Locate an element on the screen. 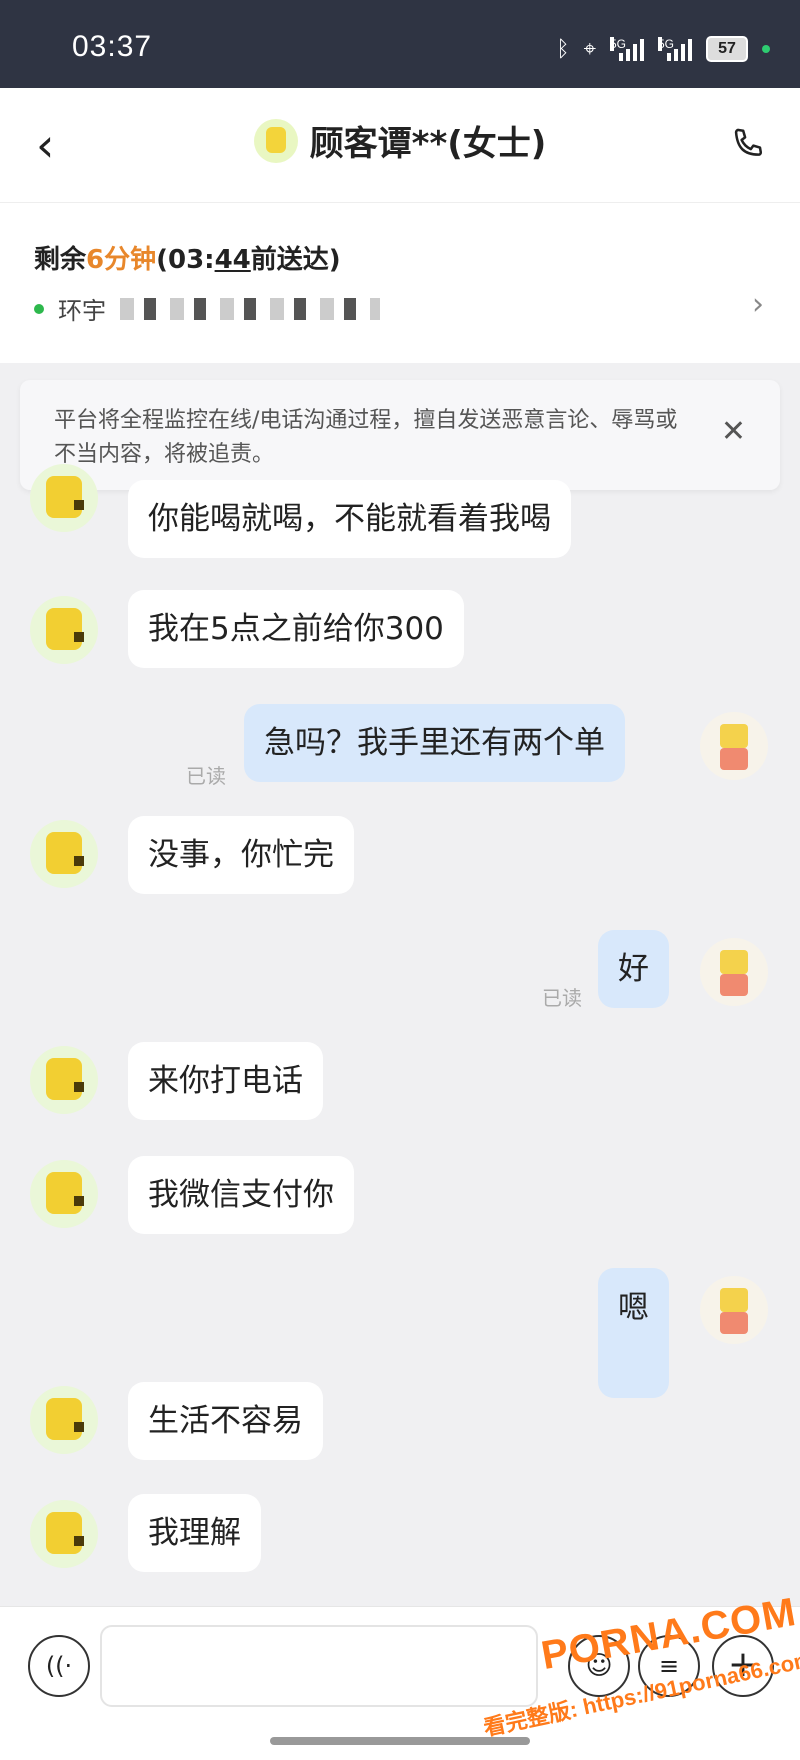 This screenshot has width=800, height=1760. status-dot is located at coordinates (766, 49).